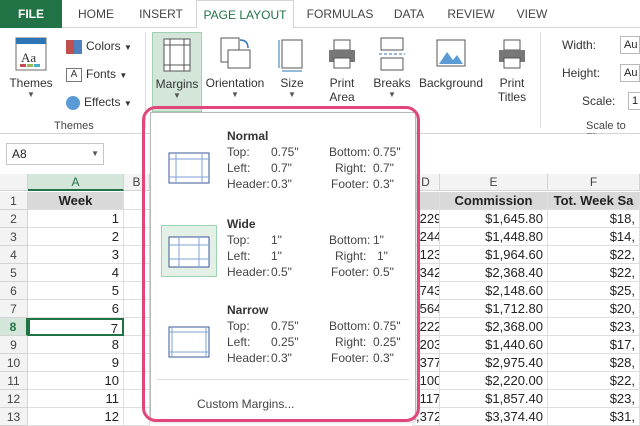 This screenshot has width=640, height=426. What do you see at coordinates (594, 237) in the screenshot?
I see `table-cell: $14,` at bounding box center [594, 237].